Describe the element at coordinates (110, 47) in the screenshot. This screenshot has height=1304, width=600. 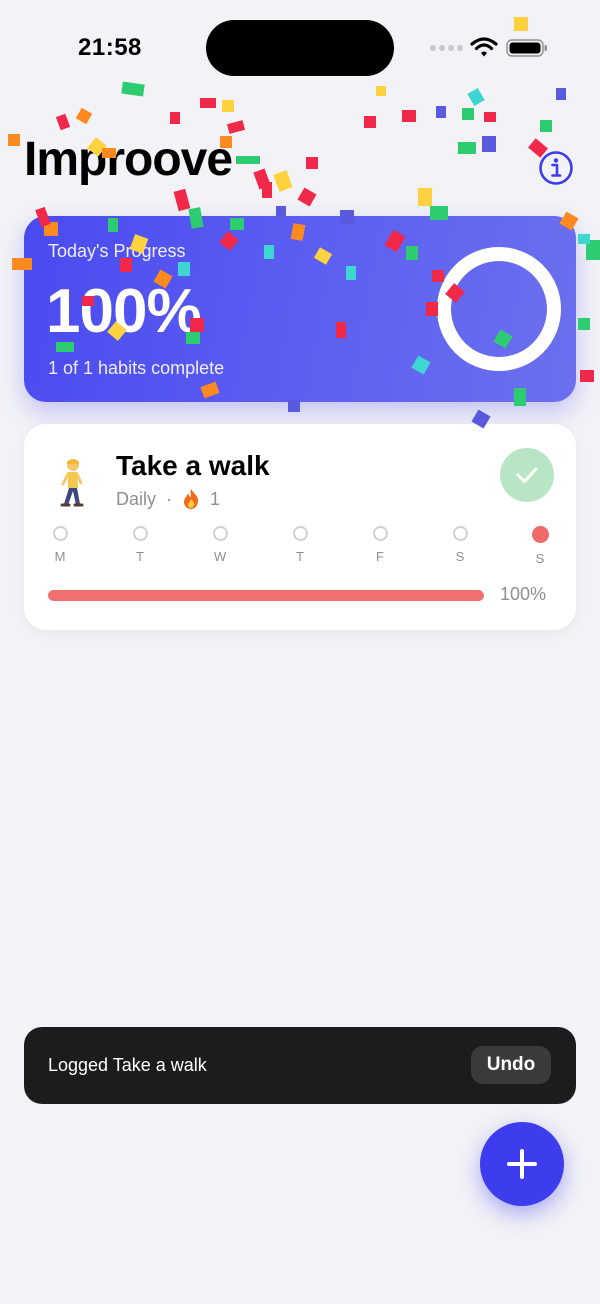
I see `status-time: 21:58` at that location.